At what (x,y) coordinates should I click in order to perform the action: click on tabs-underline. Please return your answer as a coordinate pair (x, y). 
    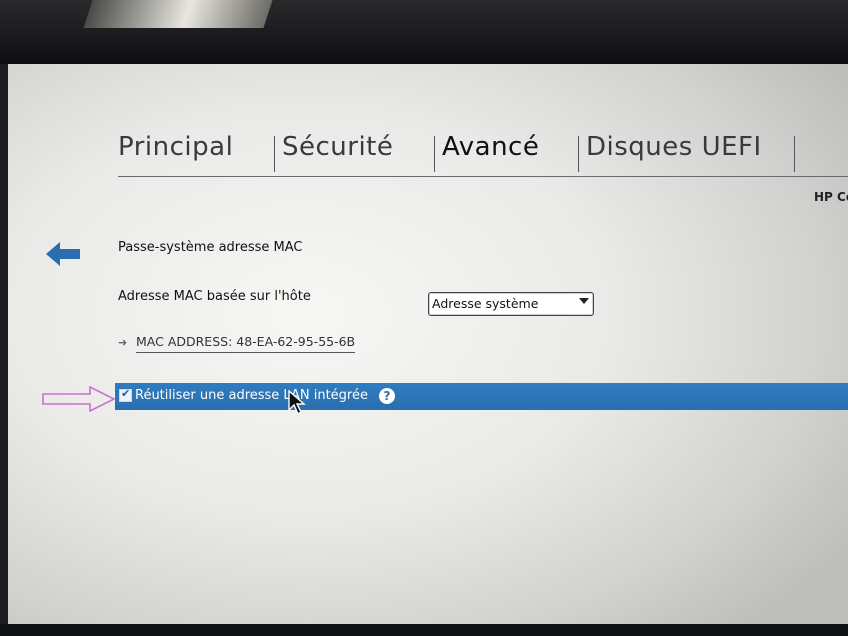
    Looking at the image, I should click on (483, 176).